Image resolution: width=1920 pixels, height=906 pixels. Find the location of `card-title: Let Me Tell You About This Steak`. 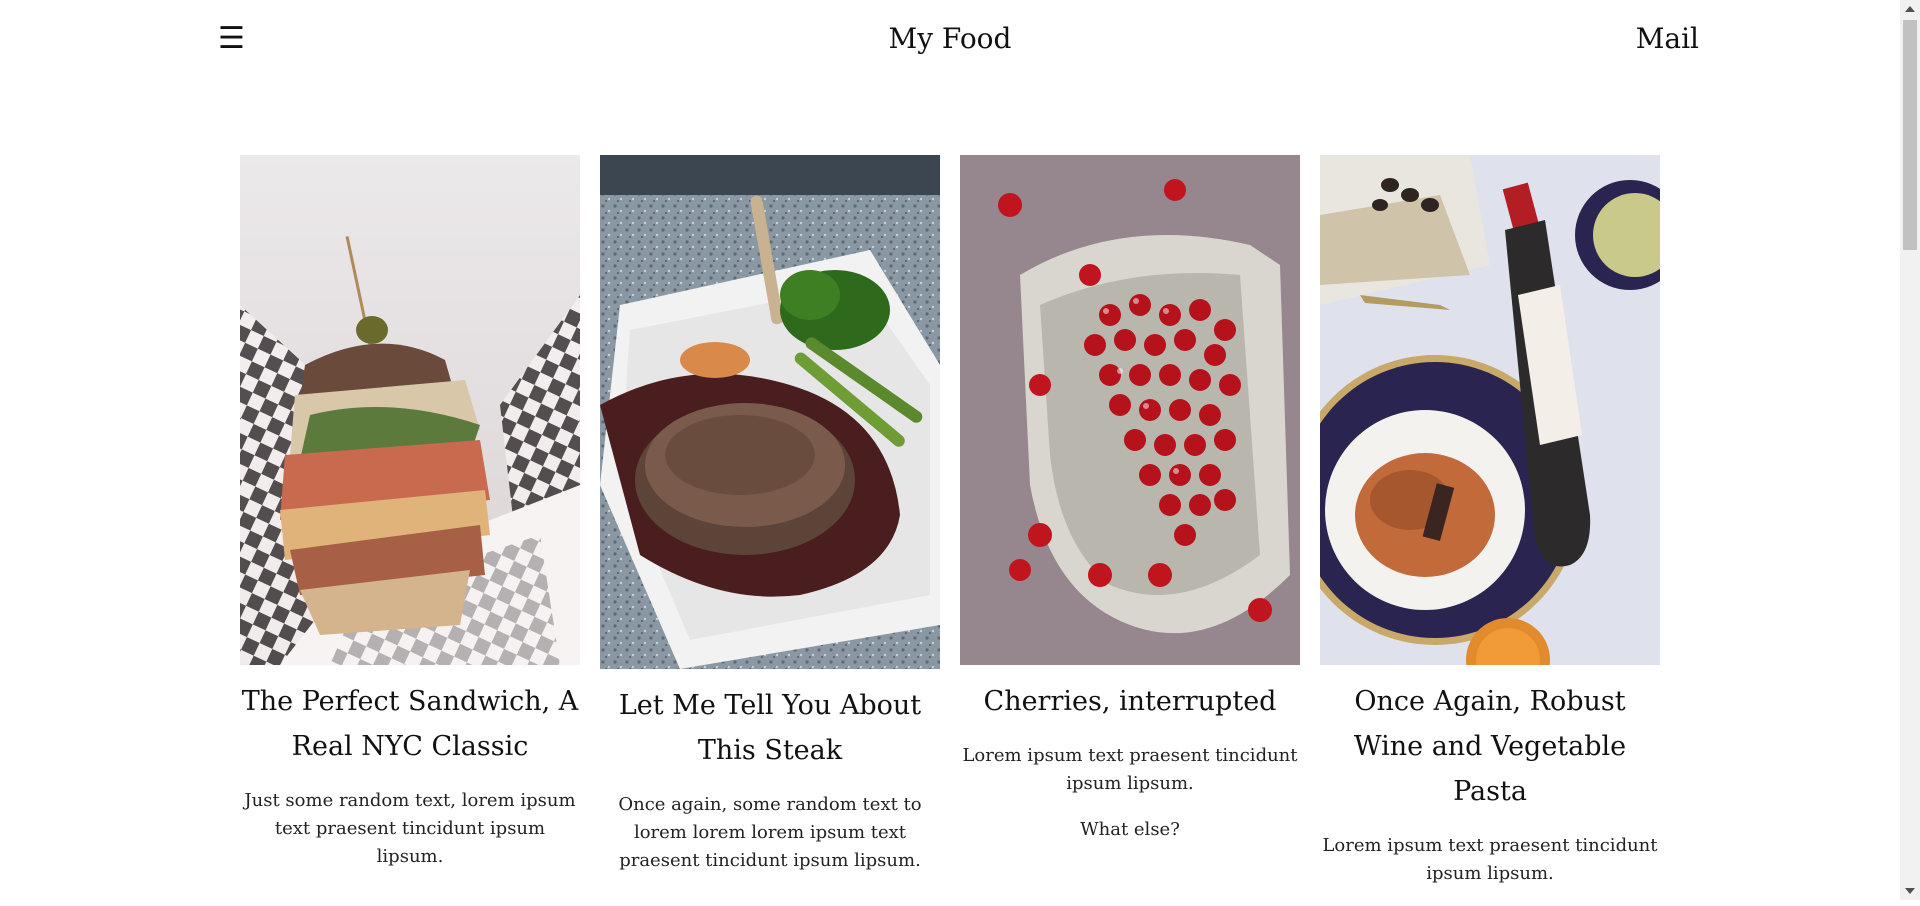

card-title: Let Me Tell You About This Steak is located at coordinates (770, 728).